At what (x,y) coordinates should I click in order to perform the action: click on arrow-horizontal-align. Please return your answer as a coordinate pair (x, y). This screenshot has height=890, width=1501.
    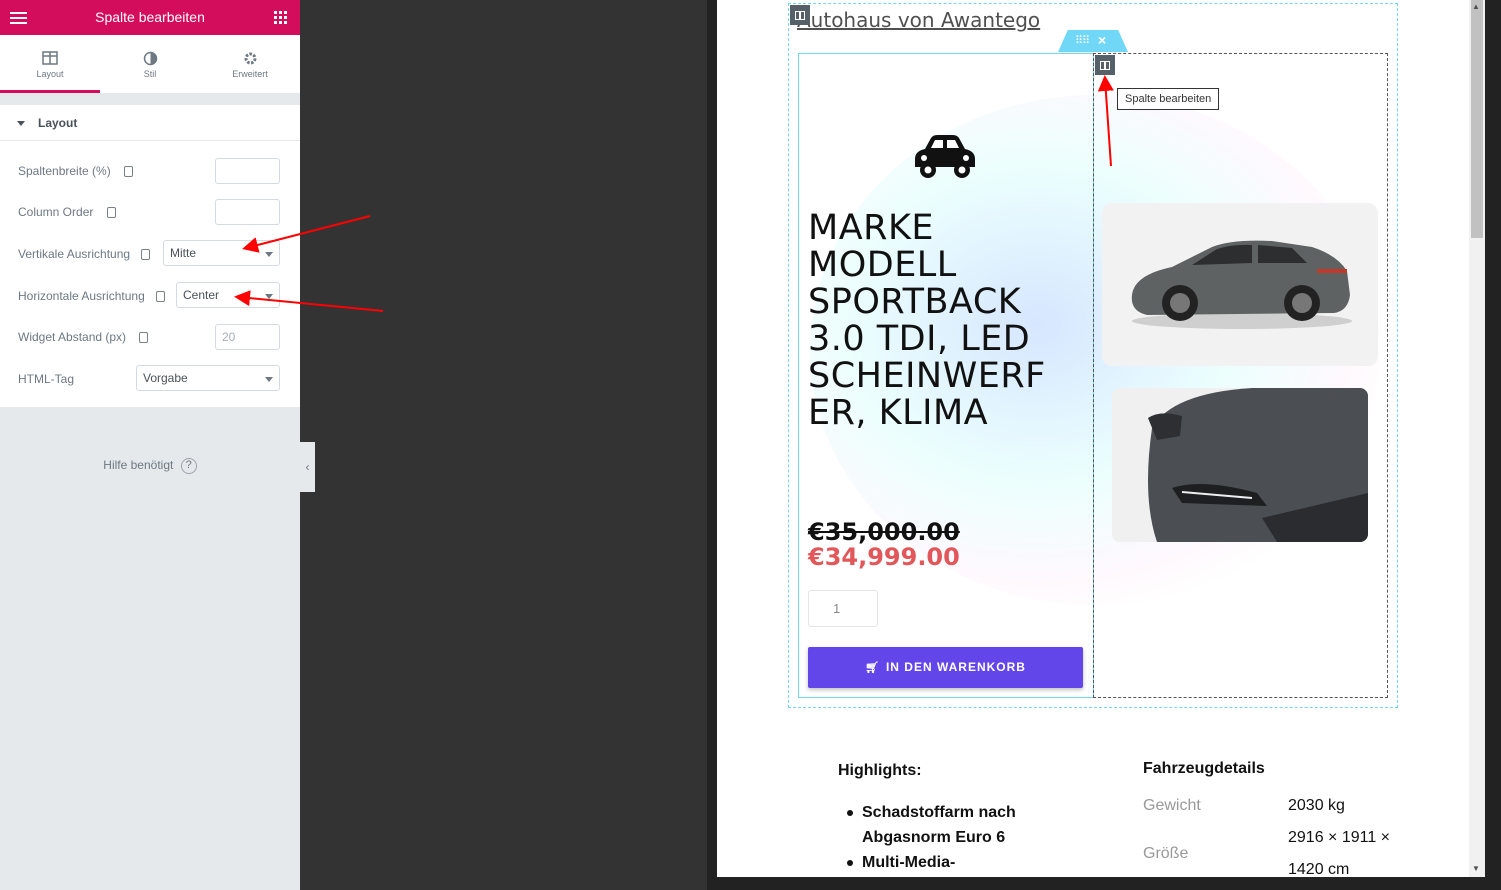
    Looking at the image, I should click on (309, 301).